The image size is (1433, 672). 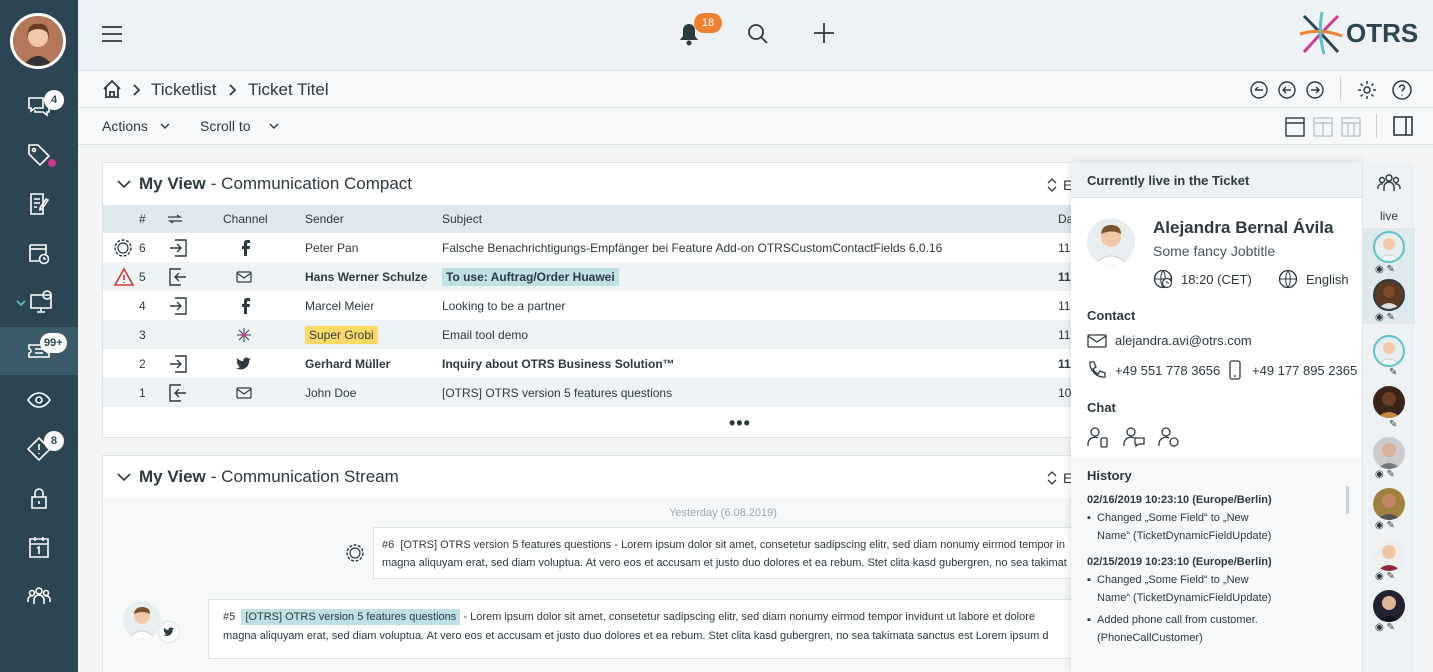 I want to click on sidebar-item-calendar, so click(x=39, y=547).